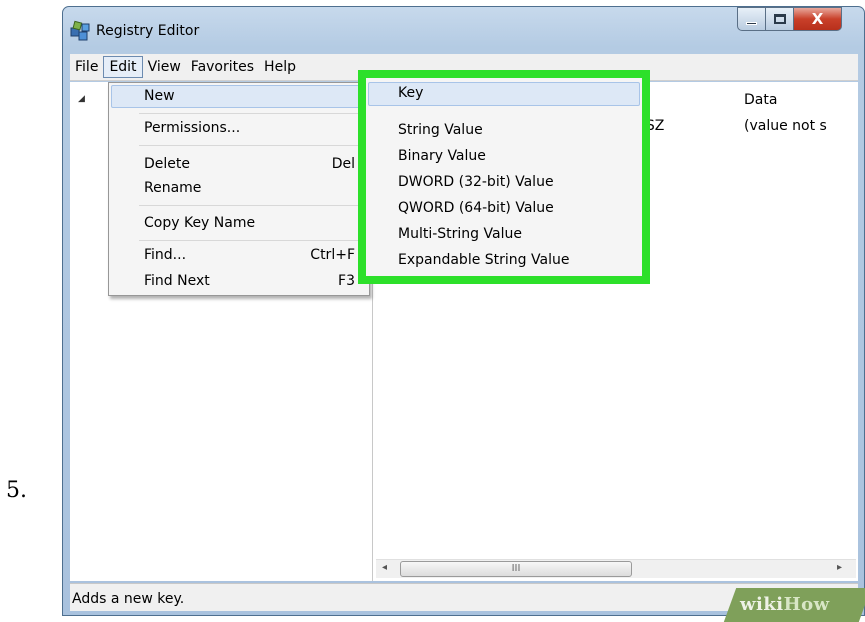 The height and width of the screenshot is (622, 865). Describe the element at coordinates (177, 281) in the screenshot. I see `edit-menu-find-next: Find Next` at that location.